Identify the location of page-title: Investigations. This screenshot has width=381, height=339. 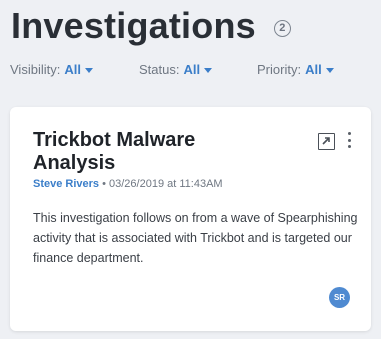
(133, 25).